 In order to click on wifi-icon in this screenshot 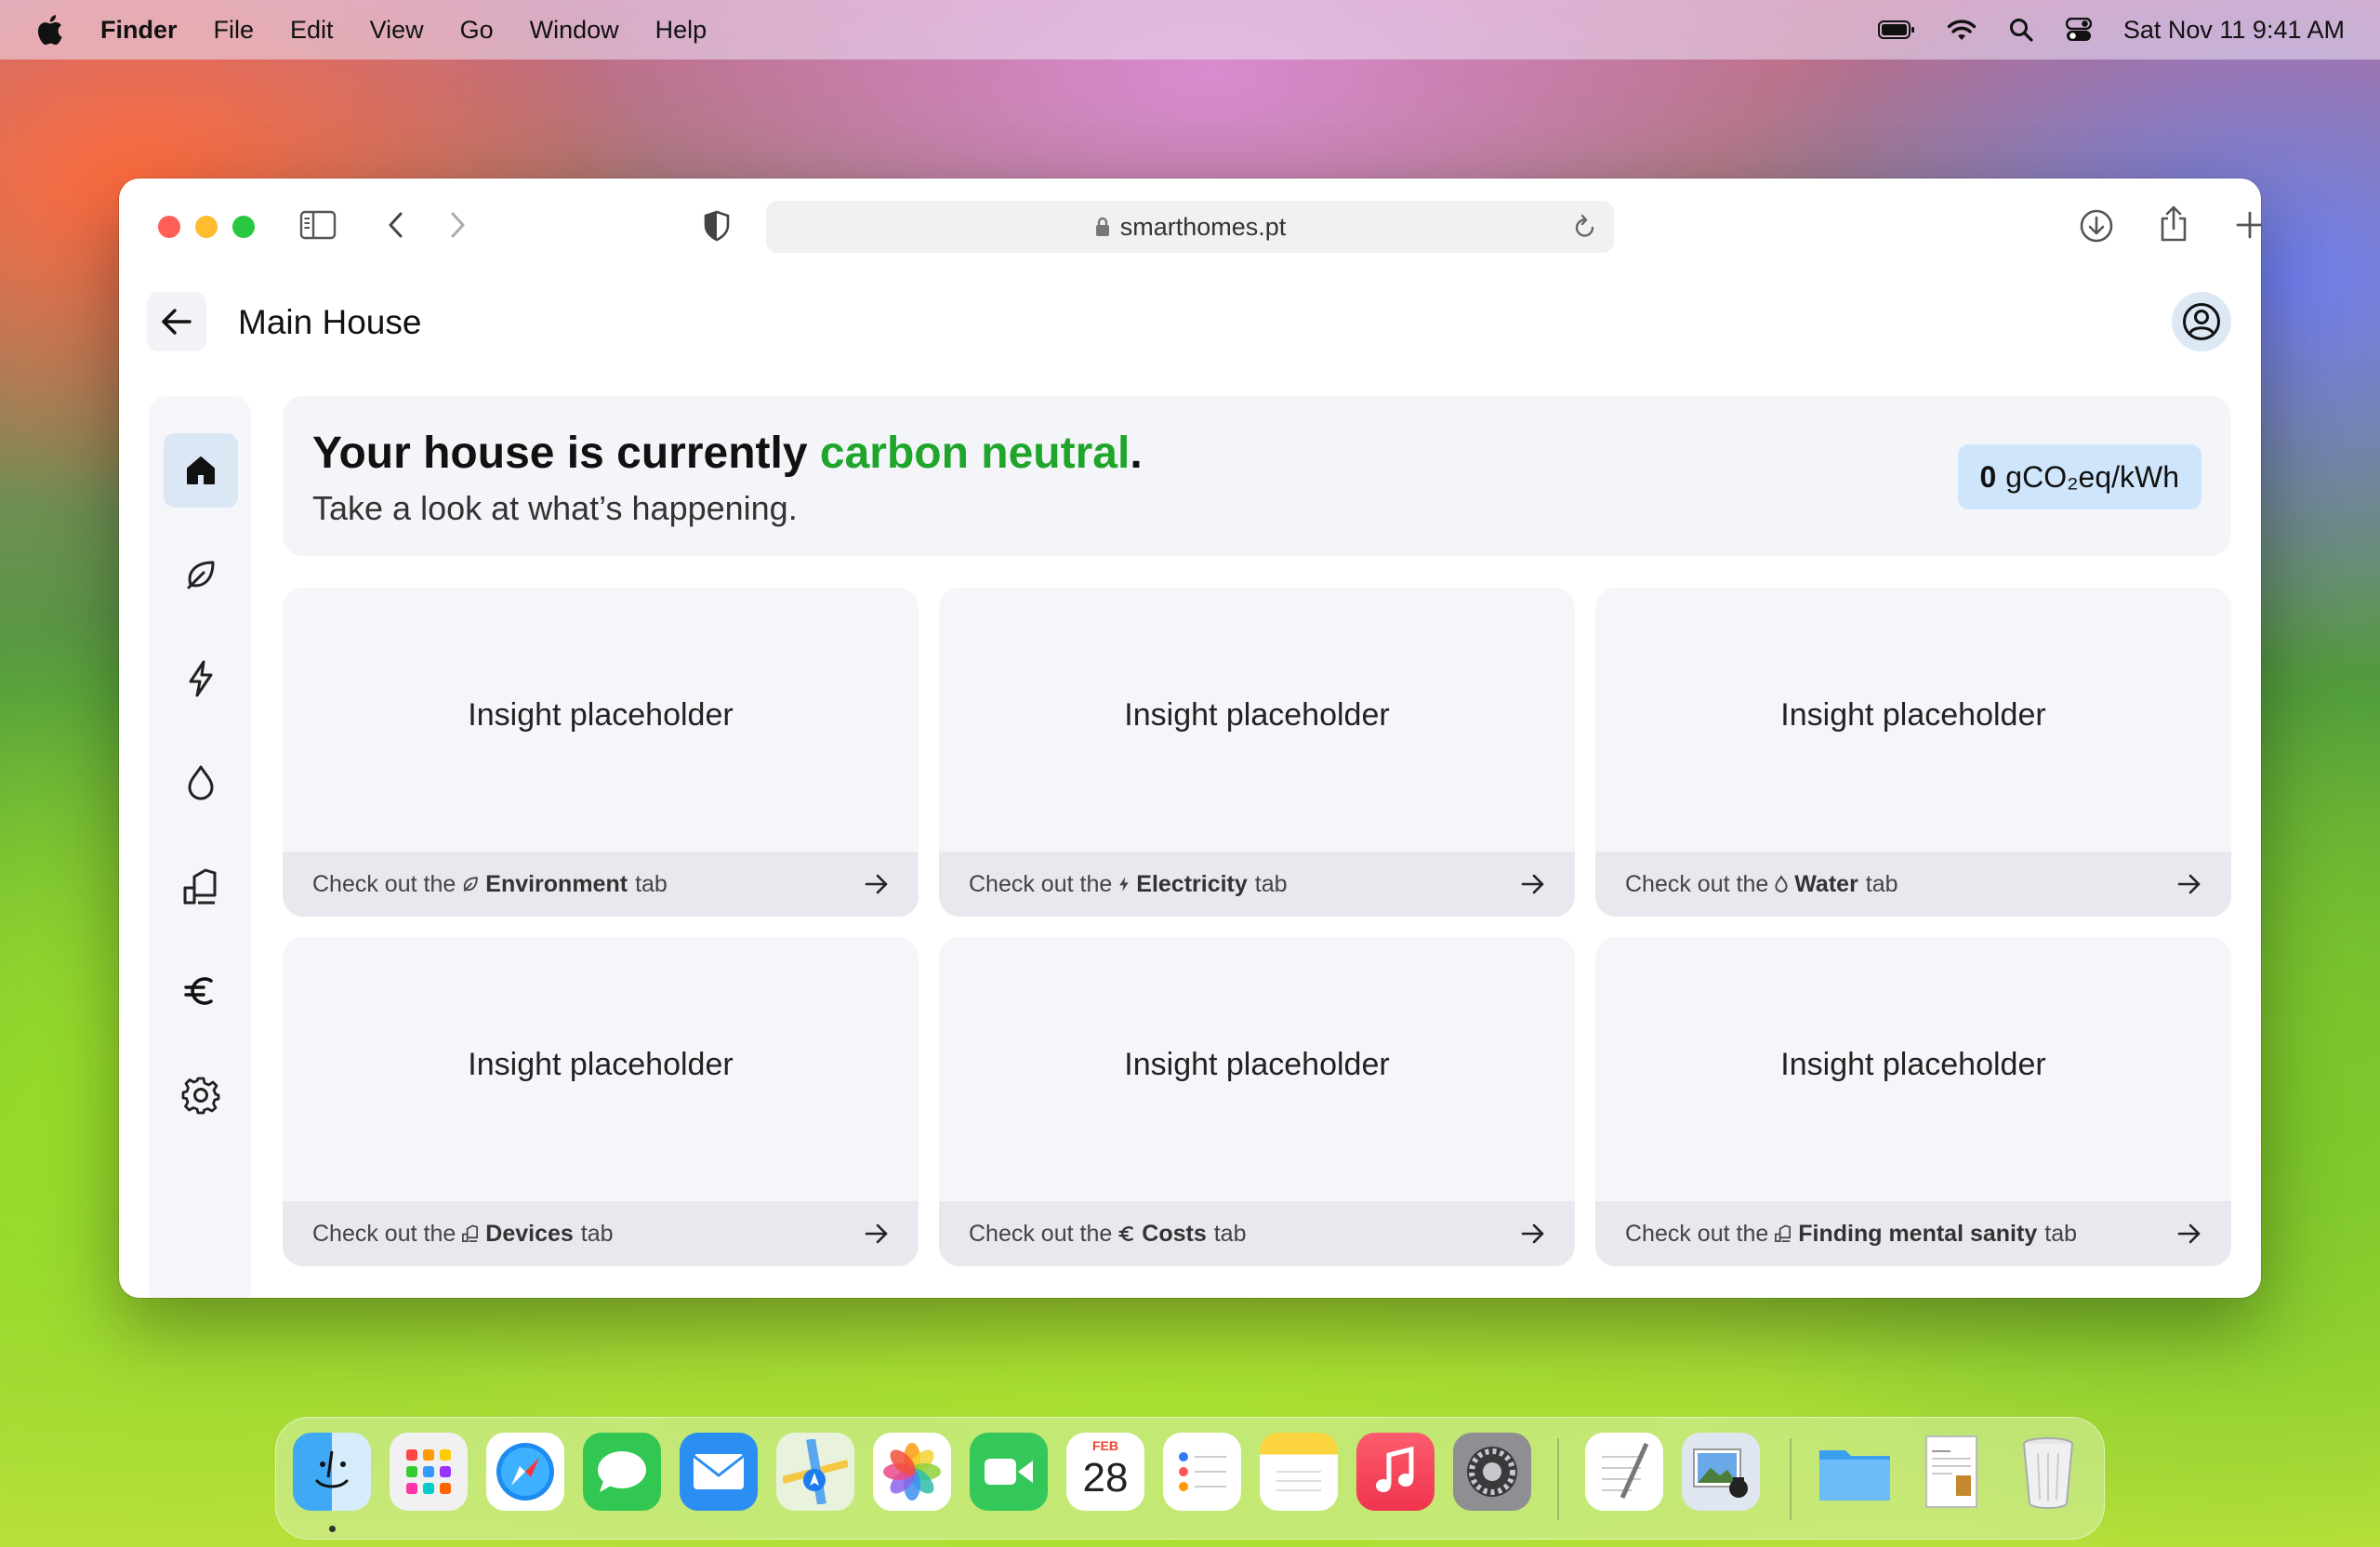, I will do `click(1962, 30)`.